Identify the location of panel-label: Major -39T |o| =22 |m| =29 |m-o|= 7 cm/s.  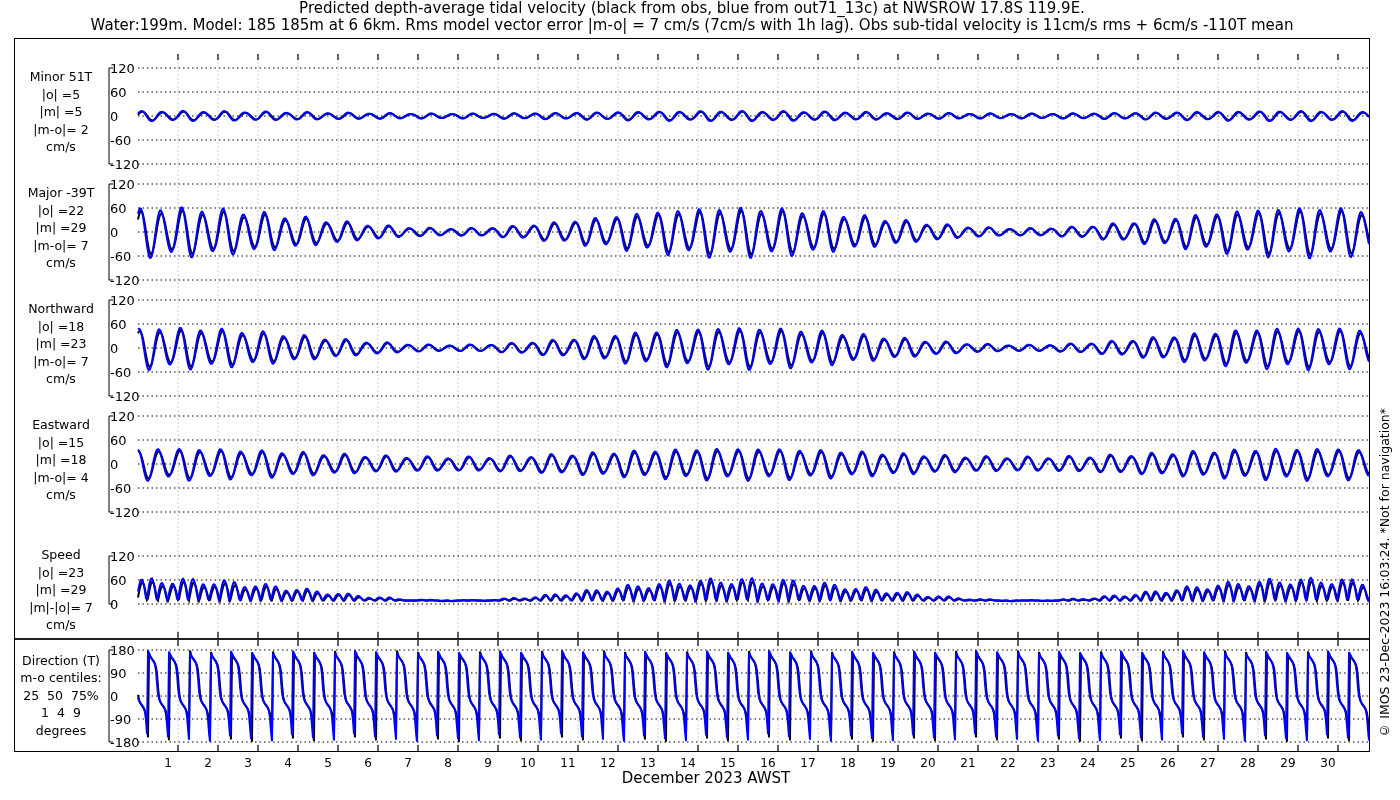
(61, 228).